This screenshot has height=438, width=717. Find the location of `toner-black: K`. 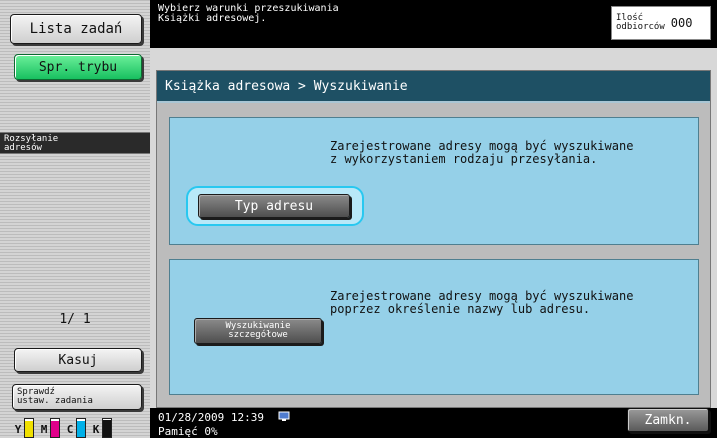

toner-black: K is located at coordinates (101, 428).